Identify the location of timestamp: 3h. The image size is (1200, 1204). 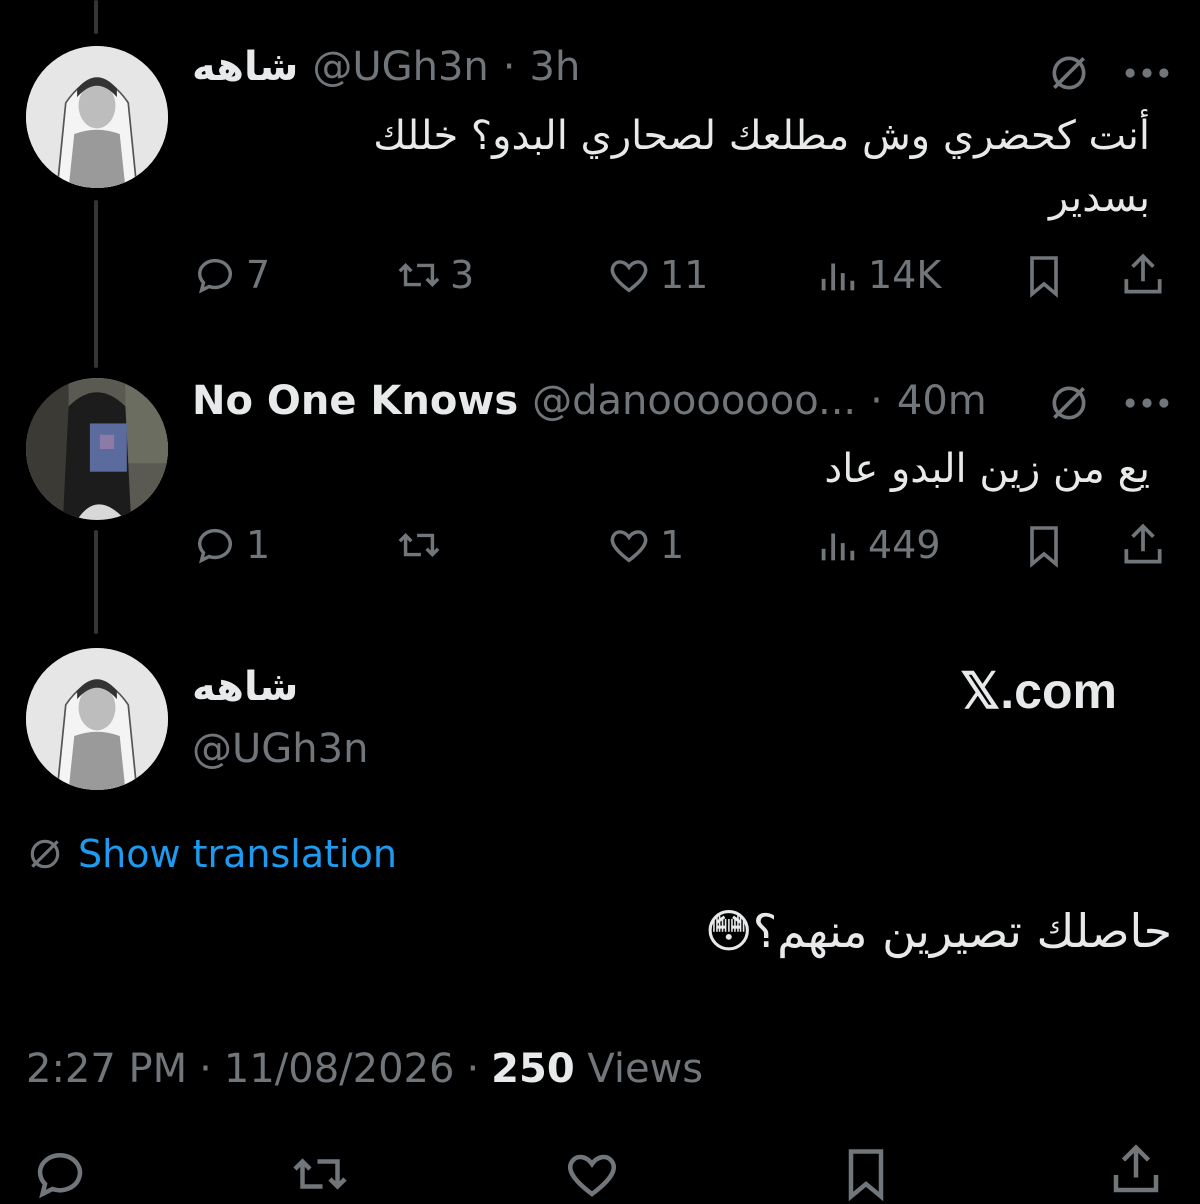
(555, 67).